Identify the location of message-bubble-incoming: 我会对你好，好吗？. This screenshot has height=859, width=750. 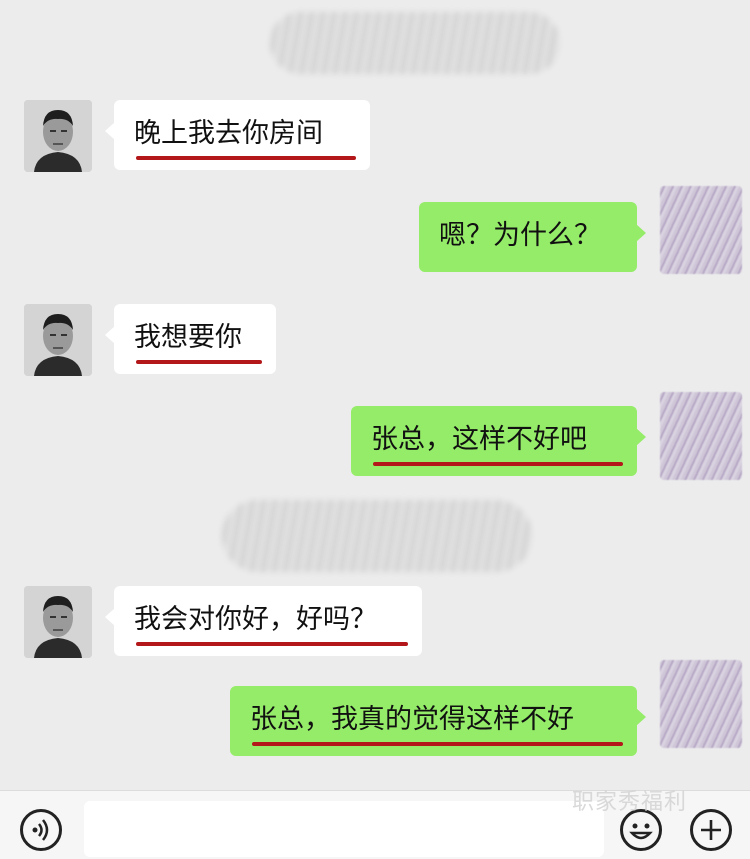
(263, 621).